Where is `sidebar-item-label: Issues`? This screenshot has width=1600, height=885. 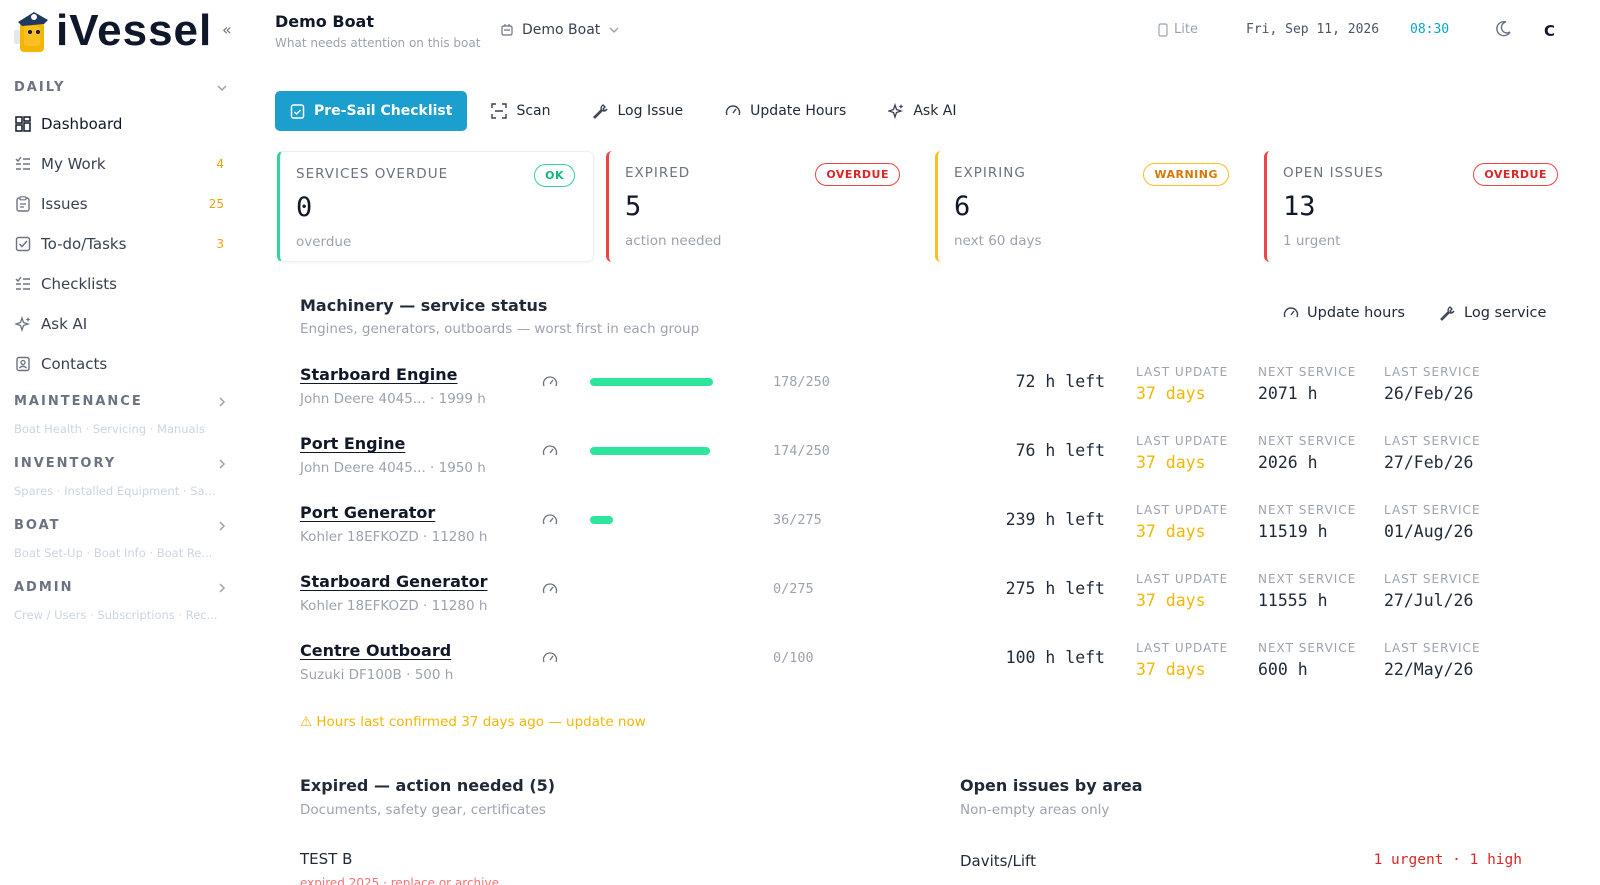 sidebar-item-label: Issues is located at coordinates (64, 204).